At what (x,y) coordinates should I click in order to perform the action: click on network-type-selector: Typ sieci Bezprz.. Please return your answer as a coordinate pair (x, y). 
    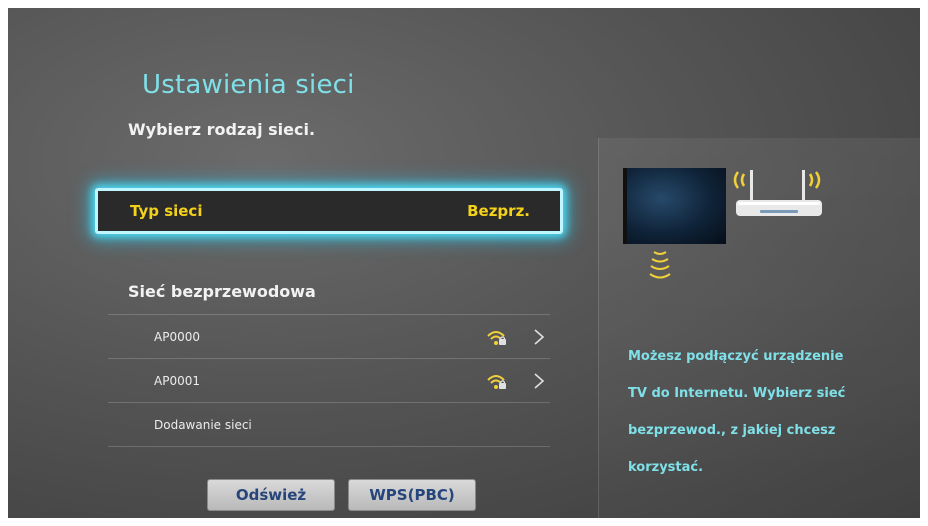
    Looking at the image, I should click on (329, 211).